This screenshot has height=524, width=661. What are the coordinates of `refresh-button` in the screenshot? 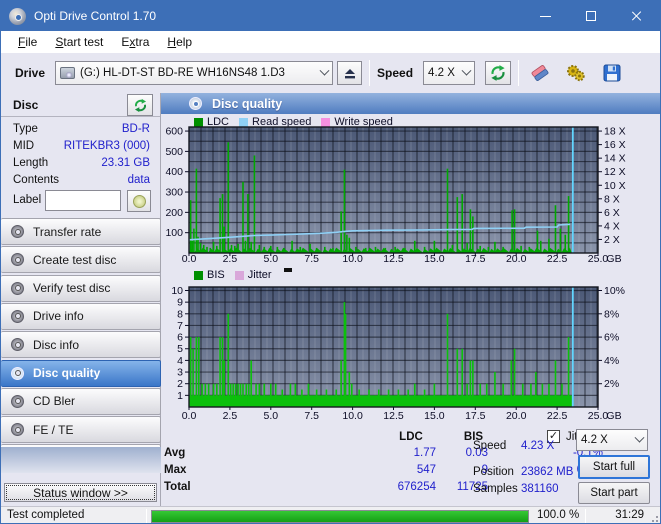 It's located at (498, 73).